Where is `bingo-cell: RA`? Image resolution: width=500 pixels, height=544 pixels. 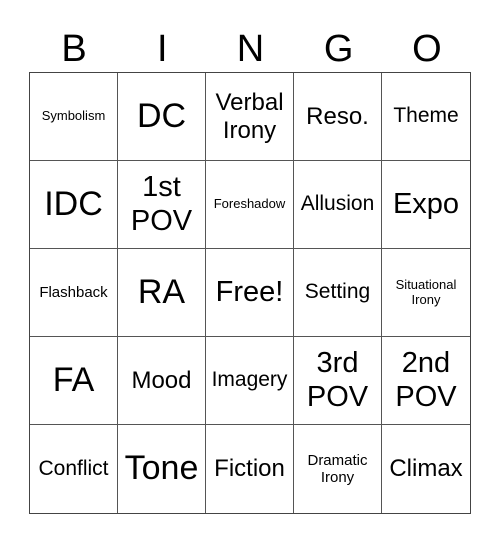 bingo-cell: RA is located at coordinates (162, 293).